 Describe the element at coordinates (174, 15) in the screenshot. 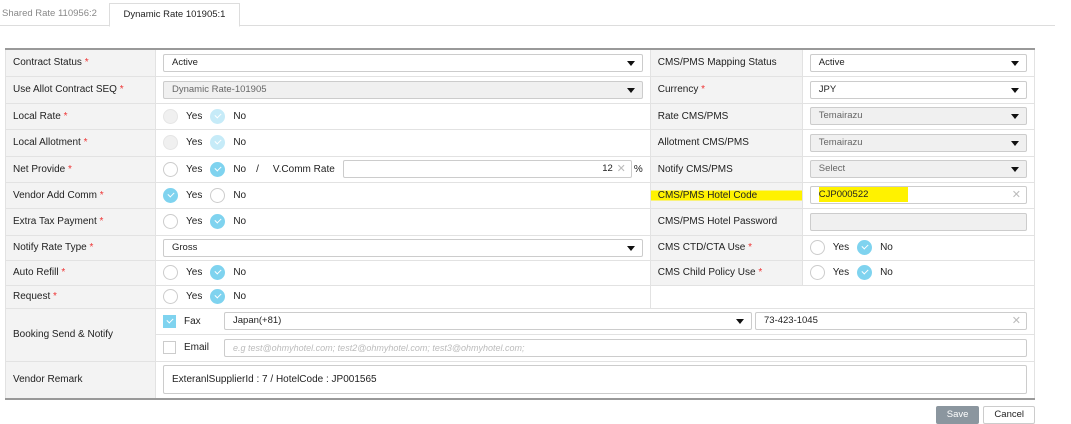

I see `tab-dynamic-rate: Dynamic Rate 101905:1` at that location.